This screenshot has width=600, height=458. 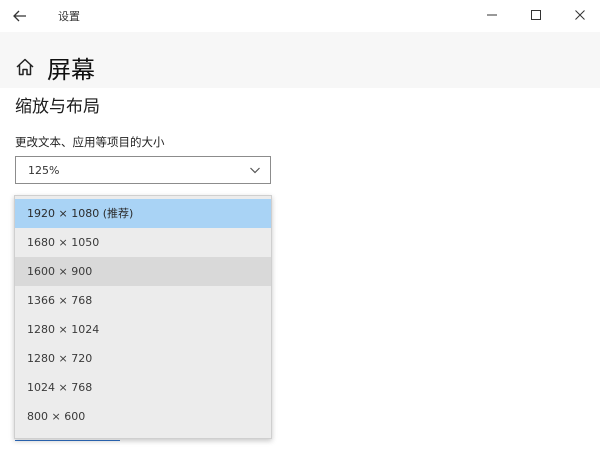 What do you see at coordinates (143, 416) in the screenshot?
I see `resolution-option: 800 × 600` at bounding box center [143, 416].